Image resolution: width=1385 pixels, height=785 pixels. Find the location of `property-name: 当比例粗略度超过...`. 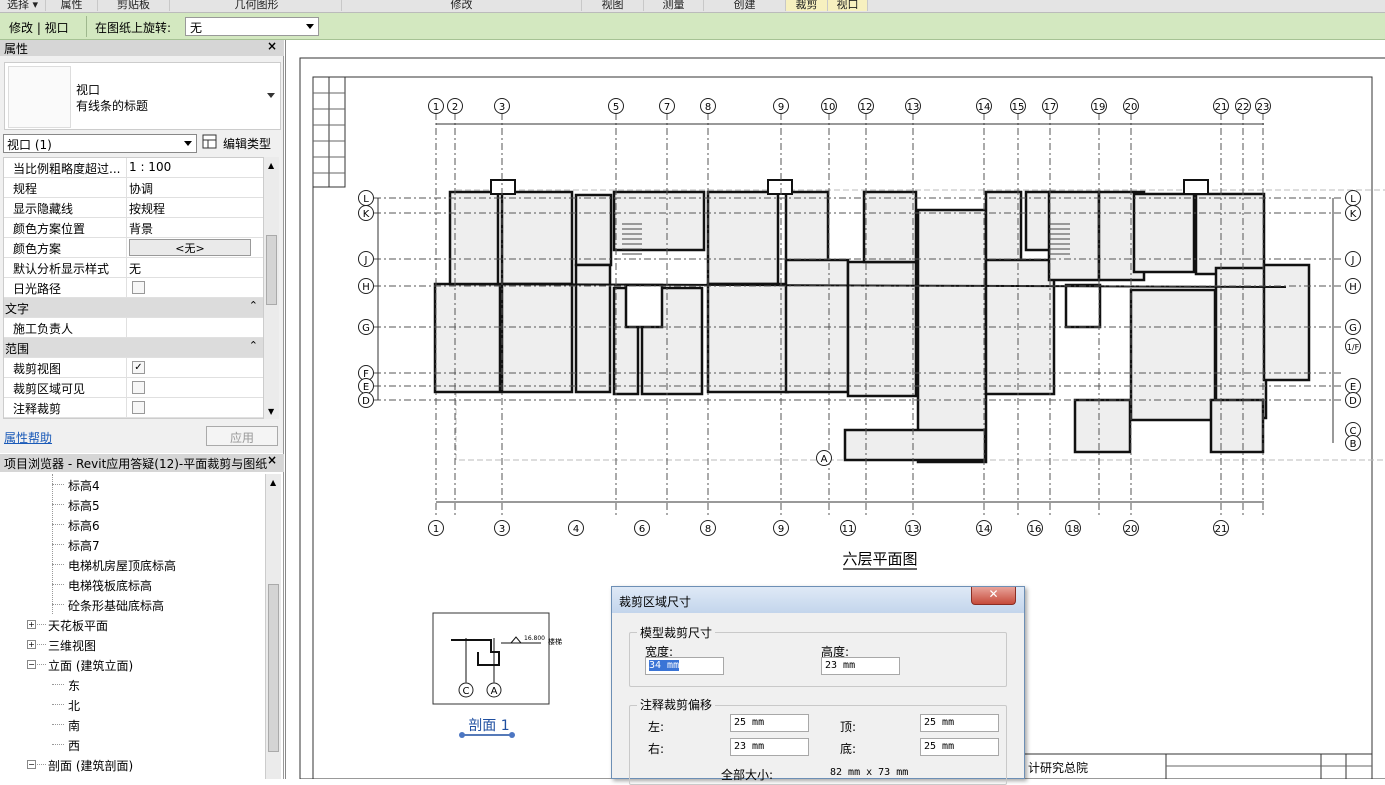

property-name: 当比例粗略度超过... is located at coordinates (67, 169).